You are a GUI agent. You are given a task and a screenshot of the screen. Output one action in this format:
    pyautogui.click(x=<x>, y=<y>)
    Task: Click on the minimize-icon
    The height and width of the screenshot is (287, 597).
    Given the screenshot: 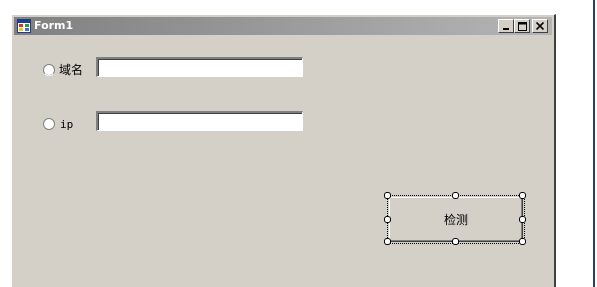 What is the action you would take?
    pyautogui.click(x=506, y=29)
    